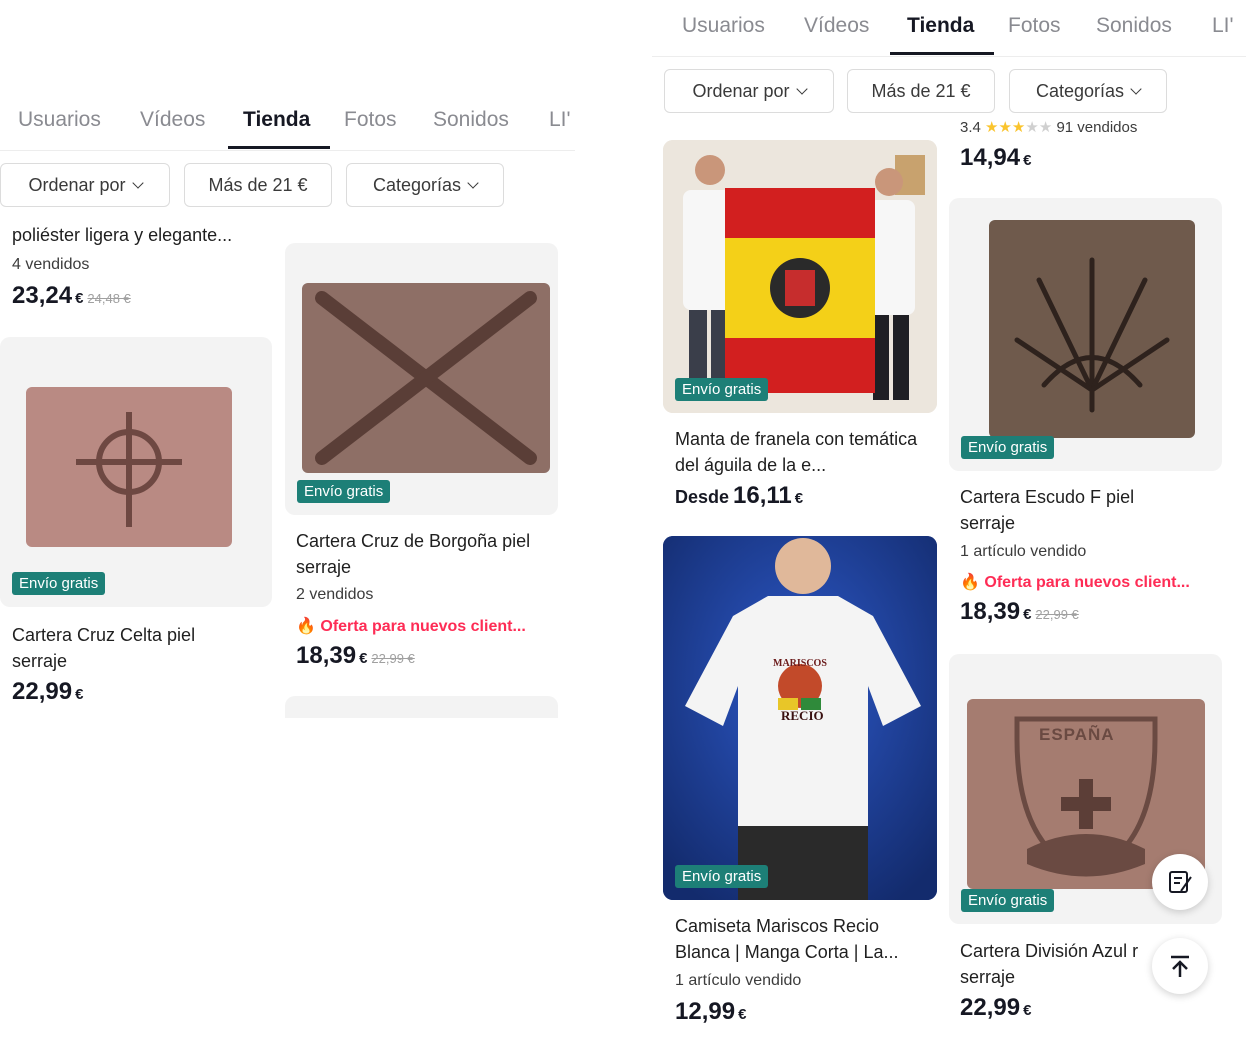 The height and width of the screenshot is (1060, 1246). What do you see at coordinates (1039, 127) in the screenshot?
I see `star-icon: ★★` at bounding box center [1039, 127].